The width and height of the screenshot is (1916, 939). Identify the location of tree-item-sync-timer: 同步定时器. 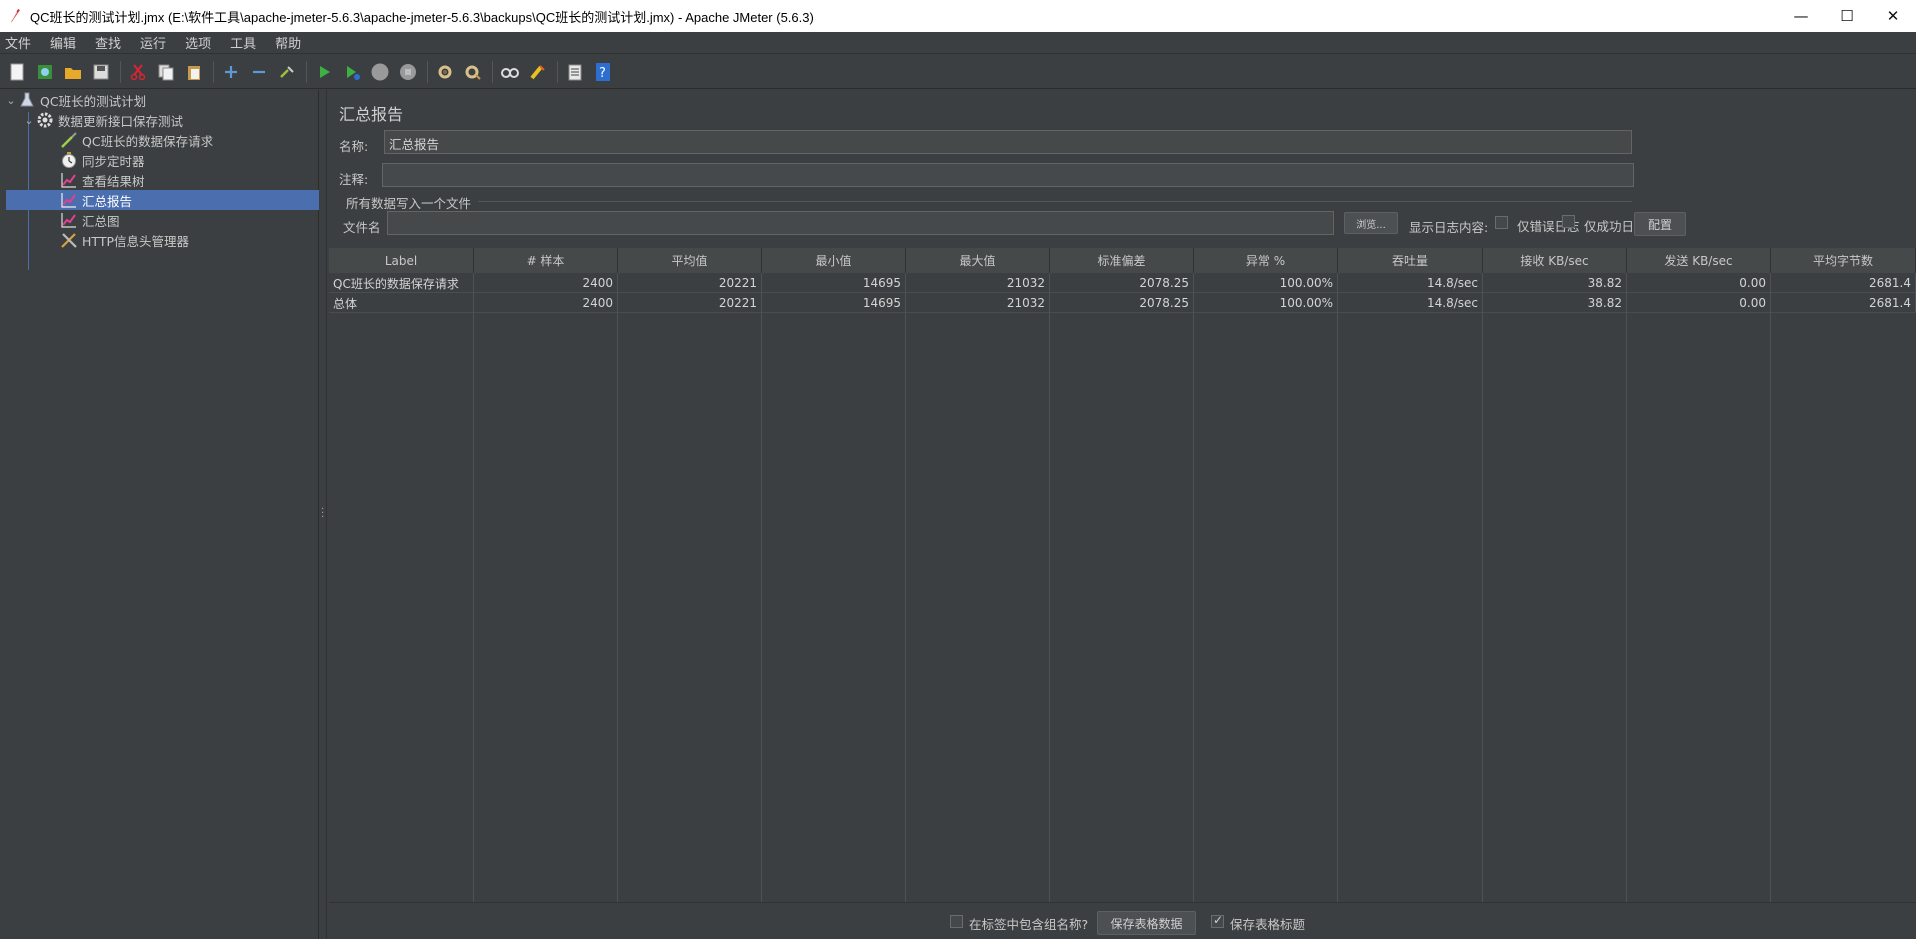
(102, 160).